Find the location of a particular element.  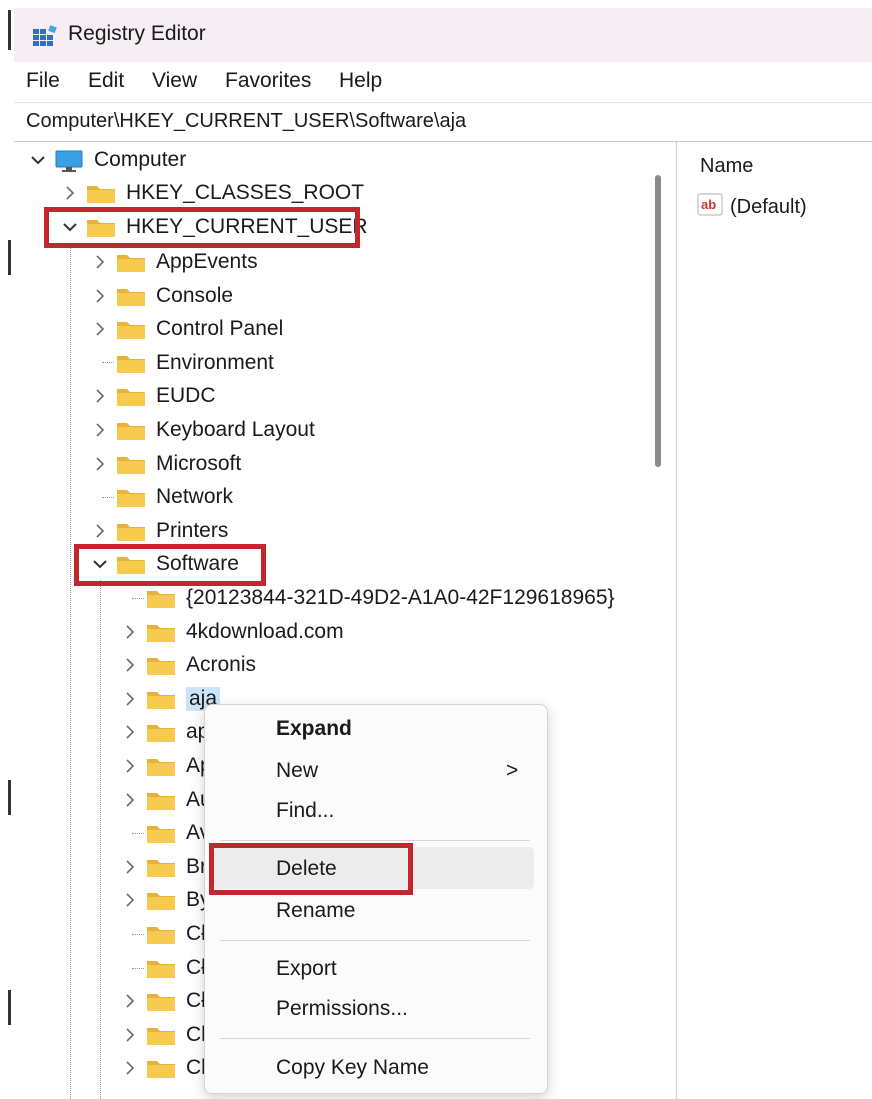

highlight-box-software is located at coordinates (170, 565).